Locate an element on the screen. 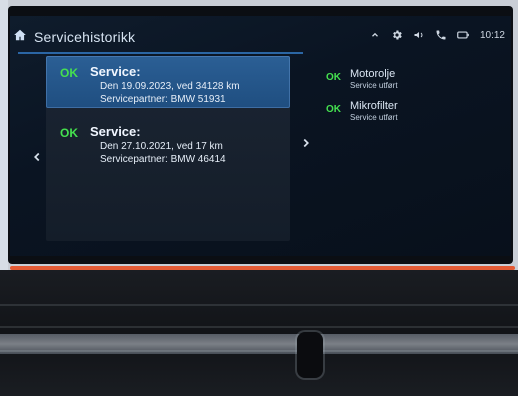  service-item: OK Motorolje Service utført is located at coordinates (413, 81).